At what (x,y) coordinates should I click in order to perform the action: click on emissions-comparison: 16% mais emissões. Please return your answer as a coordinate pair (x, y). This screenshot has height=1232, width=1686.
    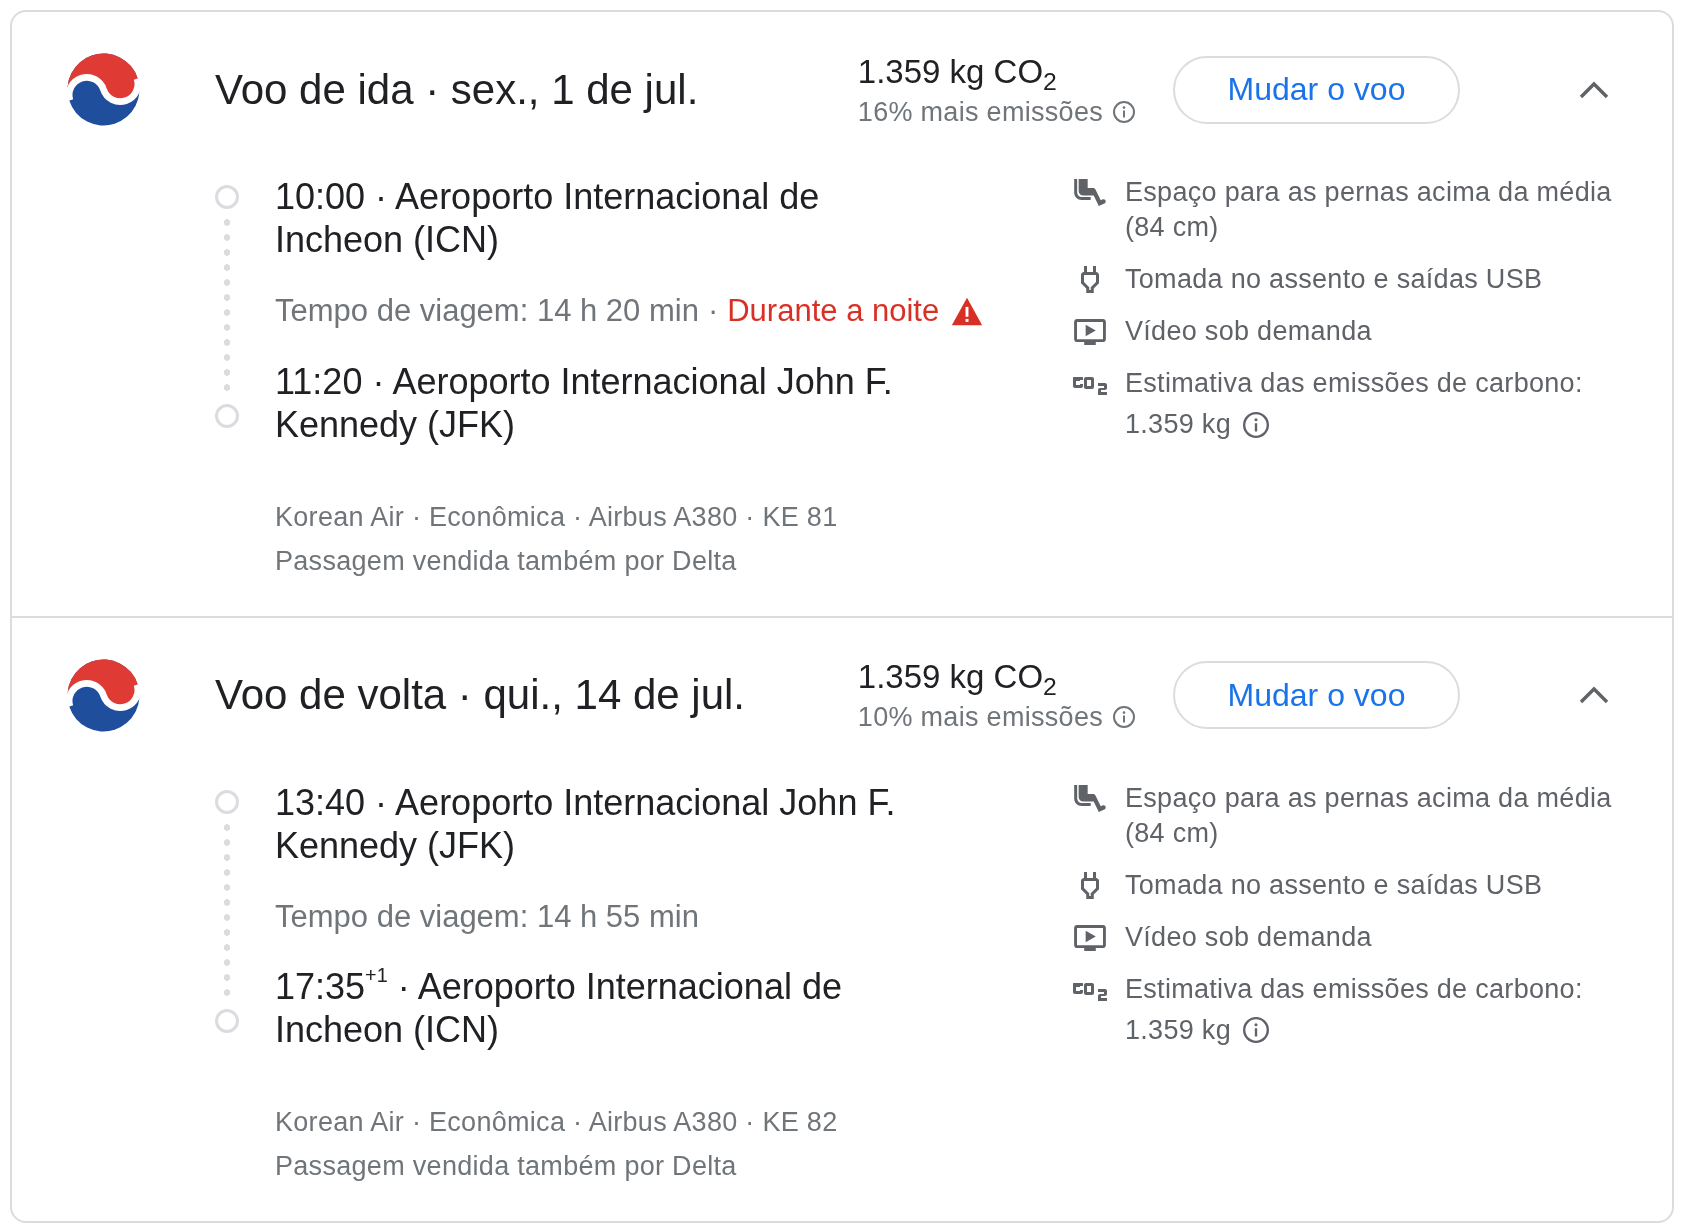
    Looking at the image, I should click on (980, 112).